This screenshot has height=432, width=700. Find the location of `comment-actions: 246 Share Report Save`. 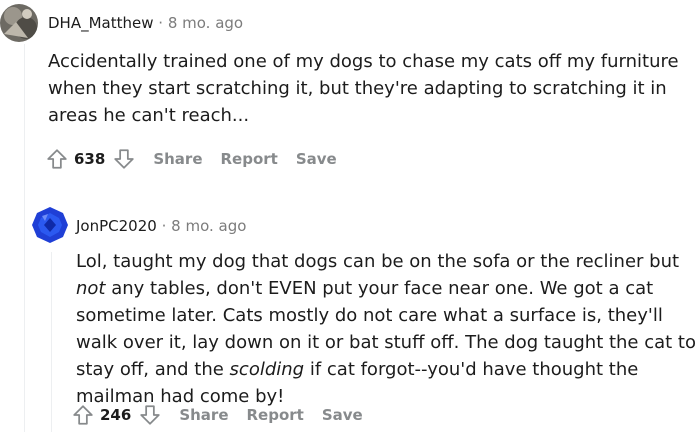

comment-actions: 246 Share Report Save is located at coordinates (217, 415).